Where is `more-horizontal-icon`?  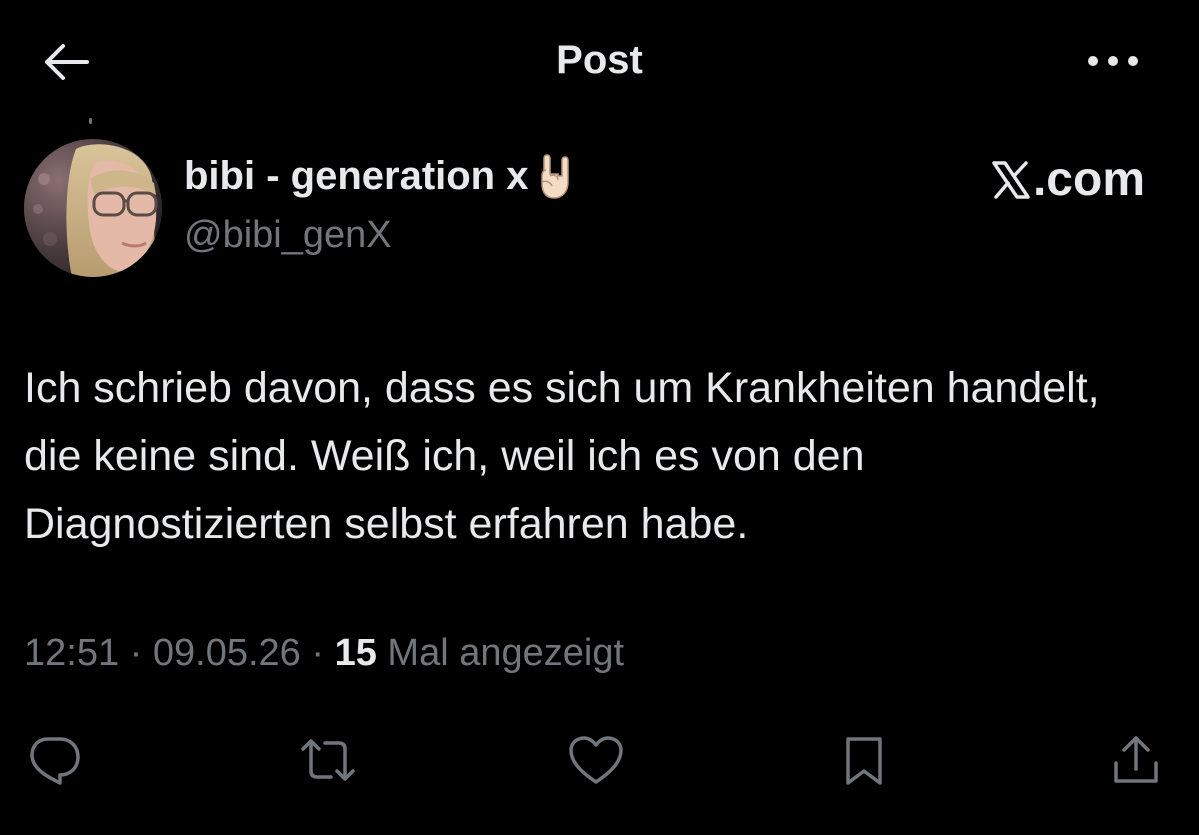 more-horizontal-icon is located at coordinates (1113, 61).